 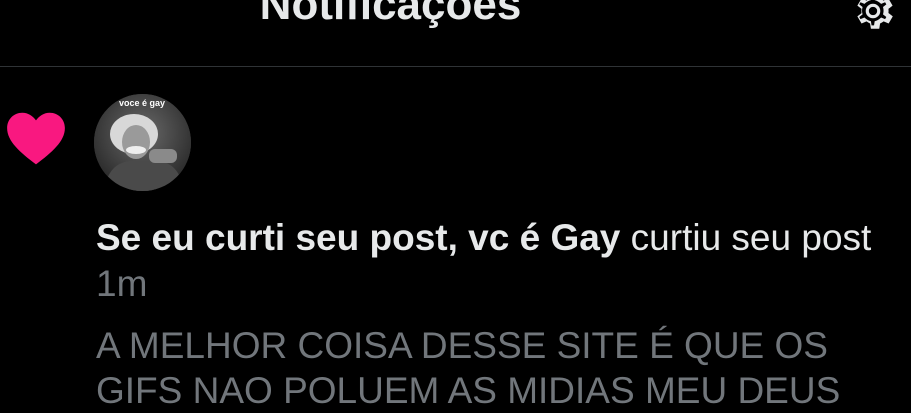 What do you see at coordinates (358, 237) in the screenshot?
I see `actor-name: Se eu curti seu post, vc é Gay` at bounding box center [358, 237].